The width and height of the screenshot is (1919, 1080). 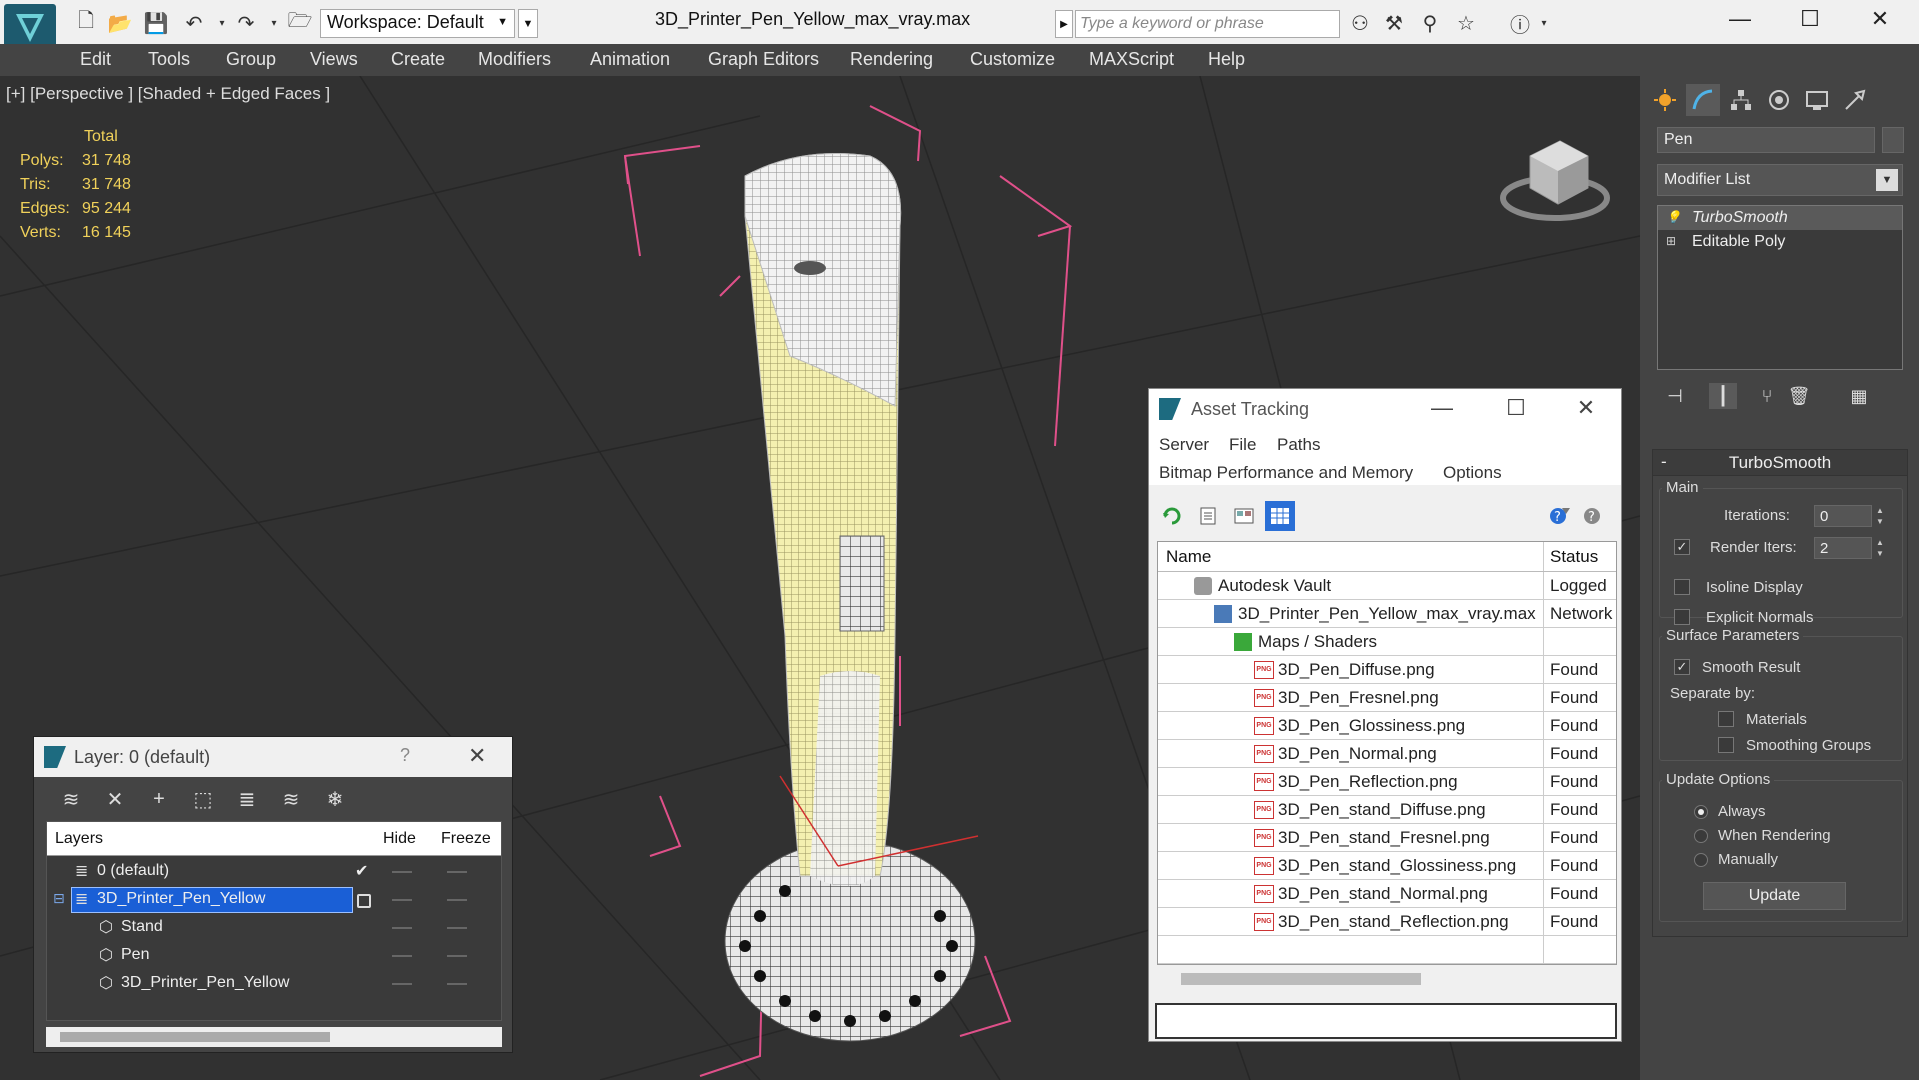 I want to click on motion-tab-icon, so click(x=1779, y=100).